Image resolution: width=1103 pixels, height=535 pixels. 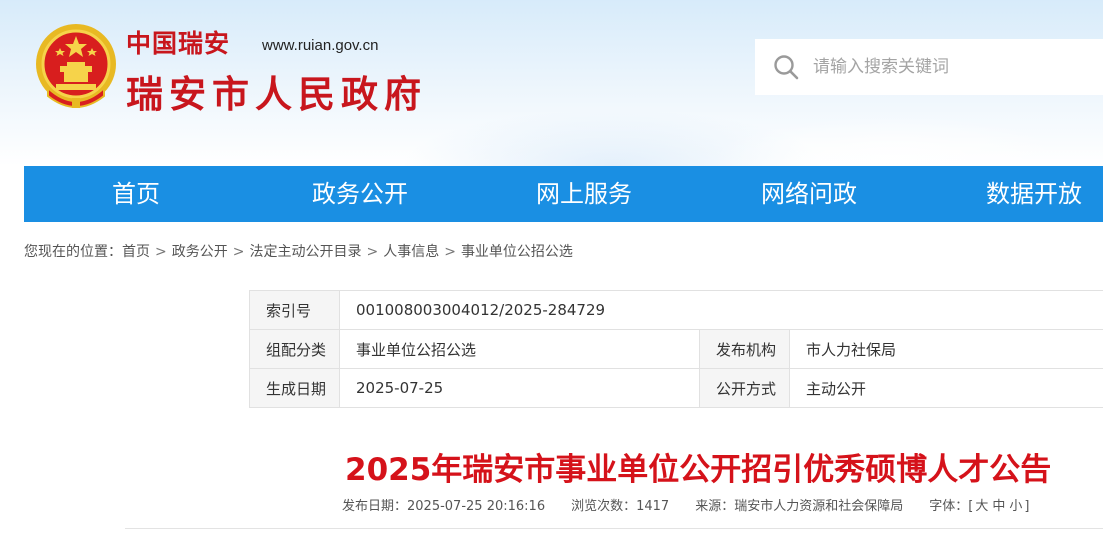 What do you see at coordinates (136, 194) in the screenshot?
I see `nav-item-home: 首页` at bounding box center [136, 194].